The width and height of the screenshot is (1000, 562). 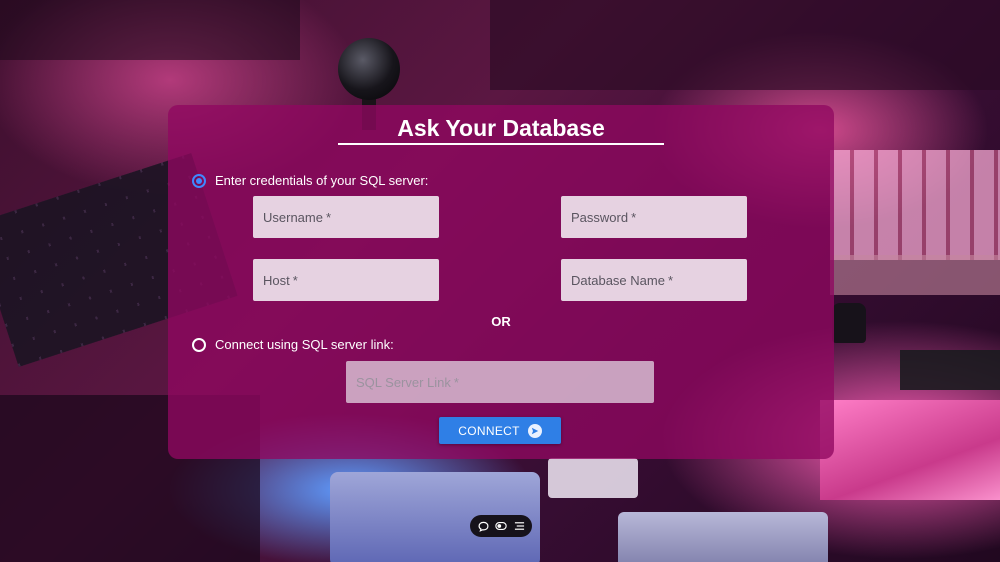 What do you see at coordinates (519, 526) in the screenshot?
I see `menu-lines-icon` at bounding box center [519, 526].